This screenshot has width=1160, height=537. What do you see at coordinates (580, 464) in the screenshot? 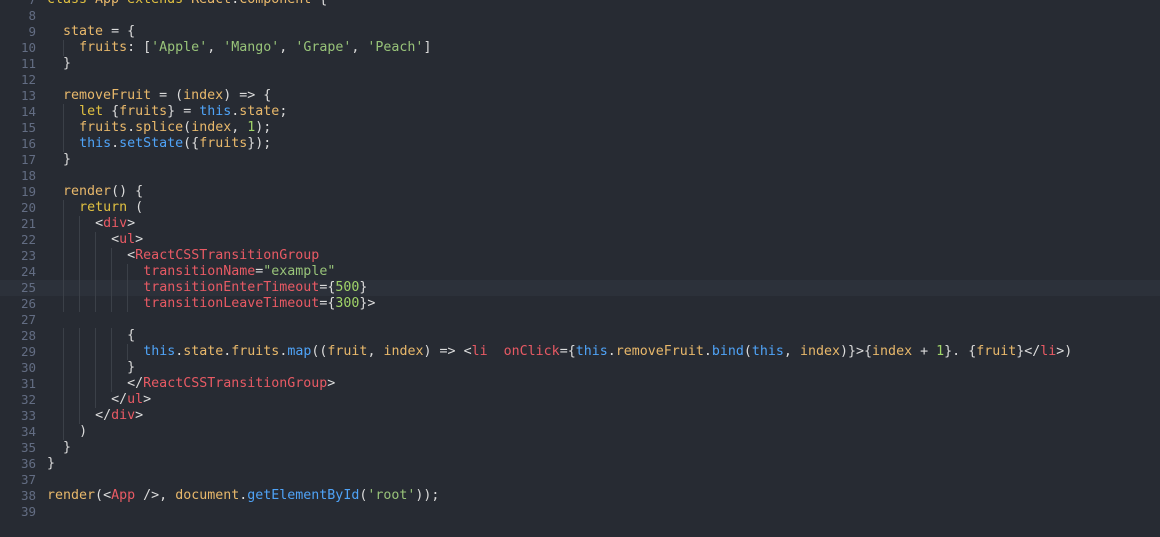
I see `code-line: 36}` at bounding box center [580, 464].